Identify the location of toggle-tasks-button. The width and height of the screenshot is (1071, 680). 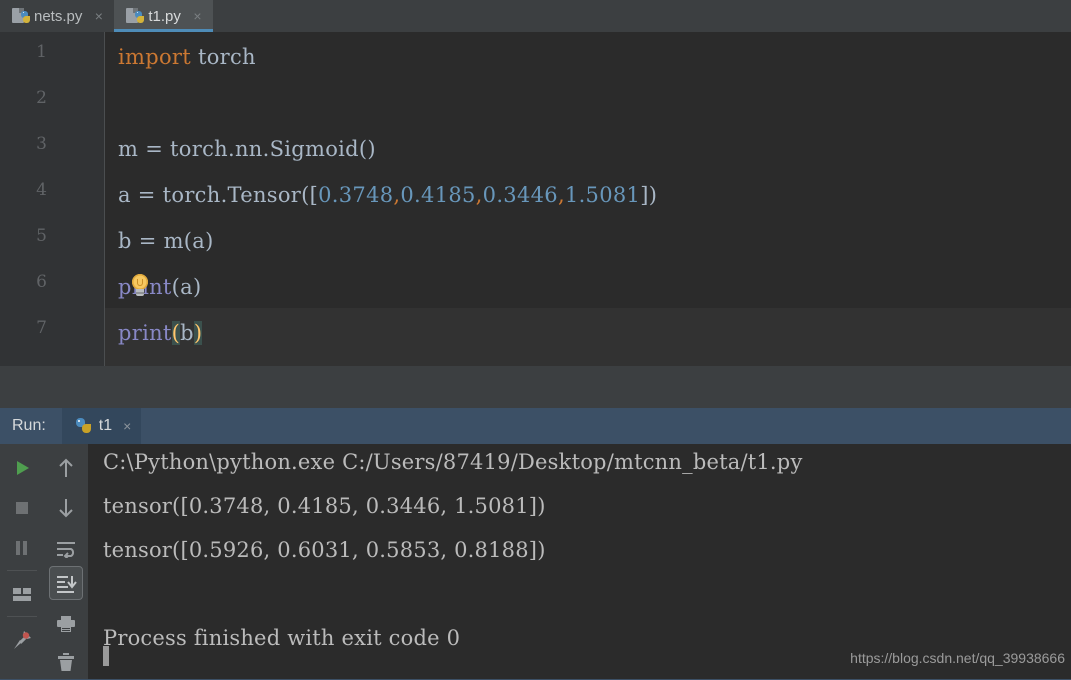
(22, 594).